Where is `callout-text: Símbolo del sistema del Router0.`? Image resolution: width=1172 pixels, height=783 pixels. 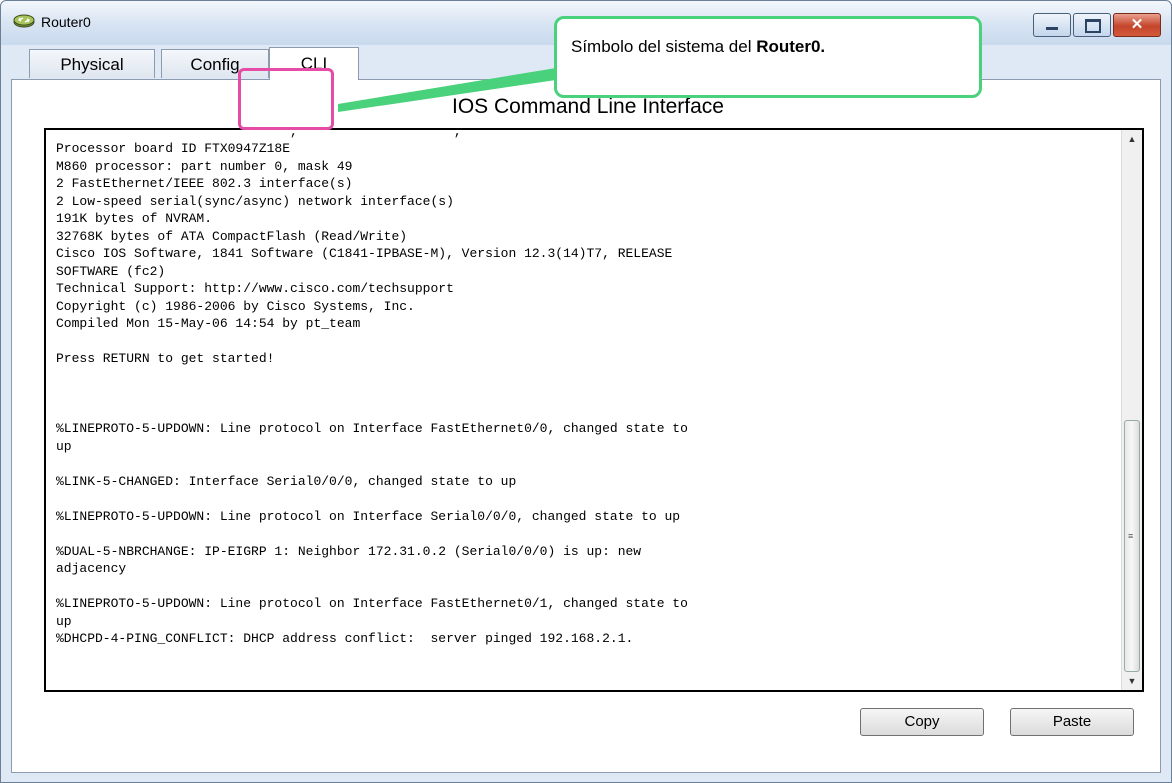
callout-text: Símbolo del sistema del Router0. is located at coordinates (698, 47).